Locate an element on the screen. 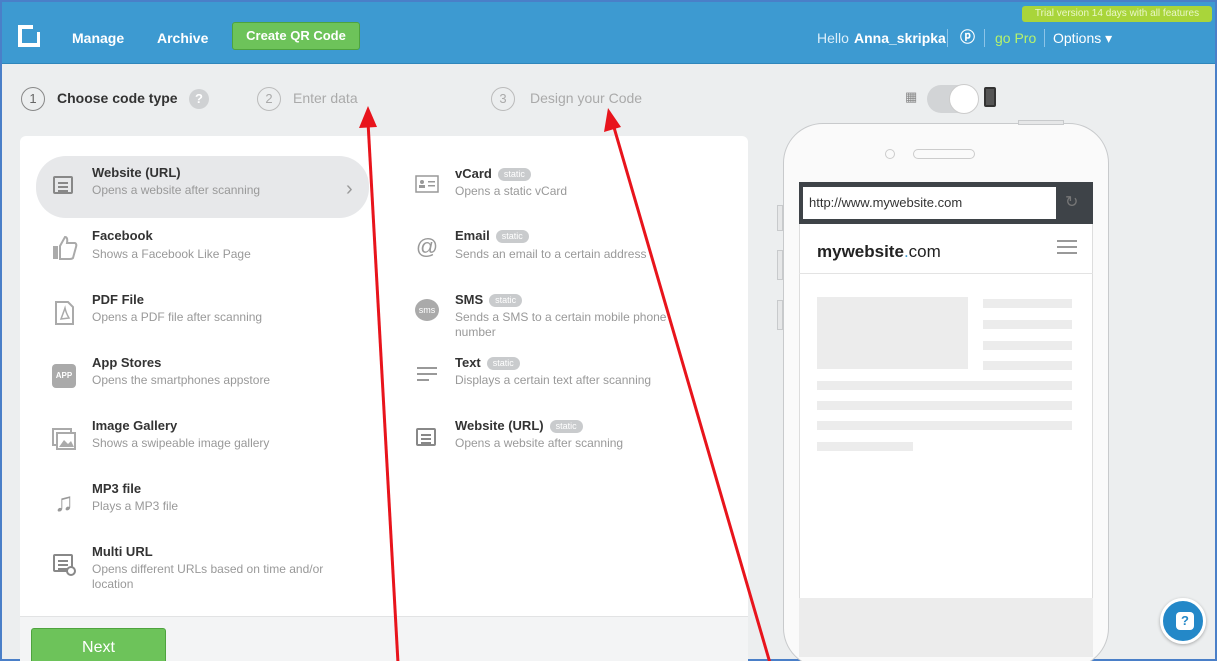 This screenshot has width=1217, height=661. screen-footer is located at coordinates (946, 627).